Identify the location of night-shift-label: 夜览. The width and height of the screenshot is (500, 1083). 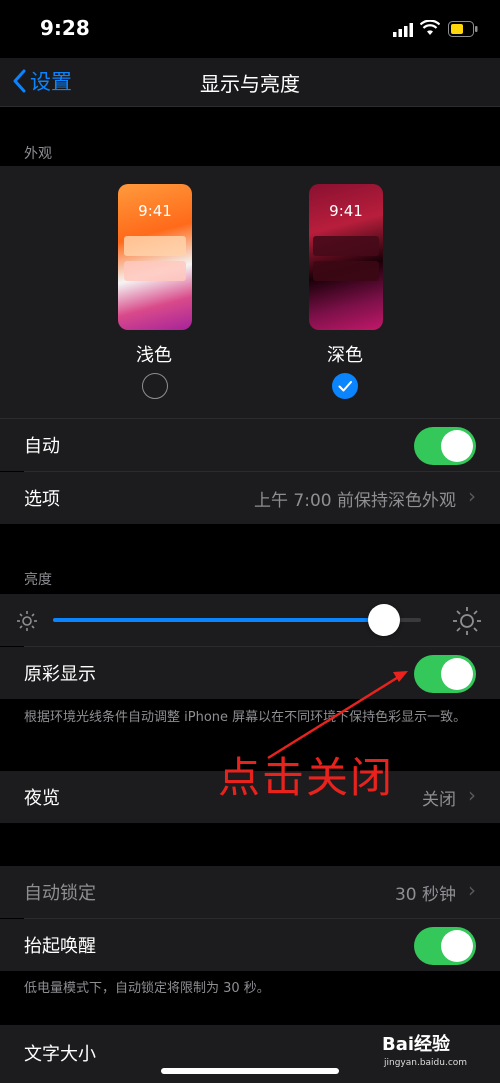
(42, 798).